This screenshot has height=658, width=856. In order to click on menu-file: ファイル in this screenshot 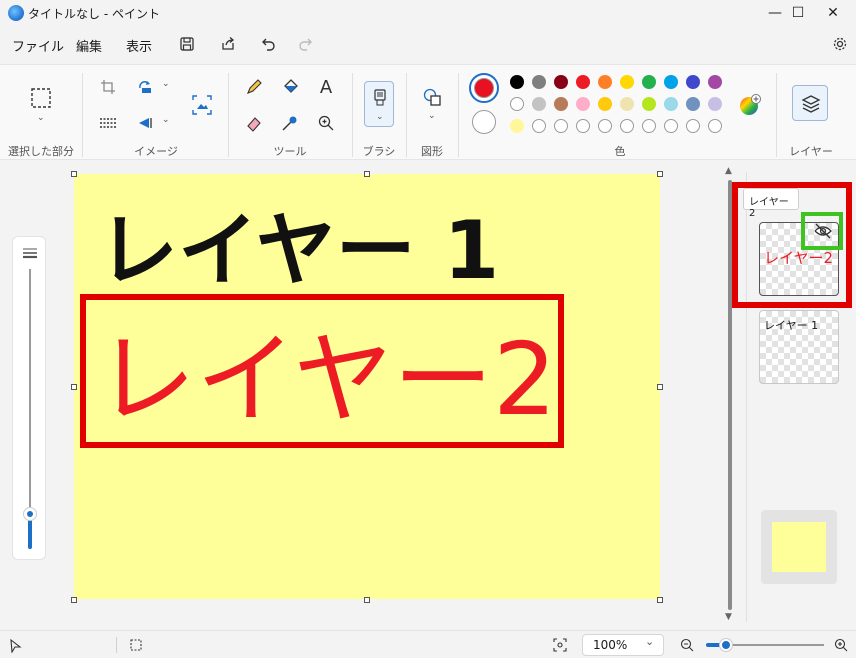, I will do `click(38, 45)`.